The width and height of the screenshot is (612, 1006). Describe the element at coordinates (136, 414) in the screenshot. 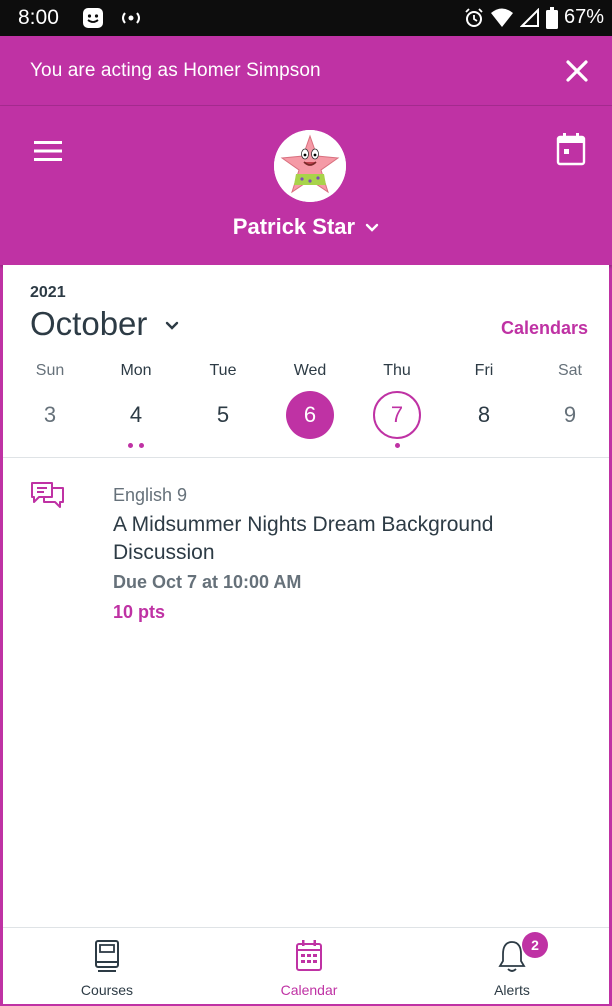

I see `day-number: 4` at that location.